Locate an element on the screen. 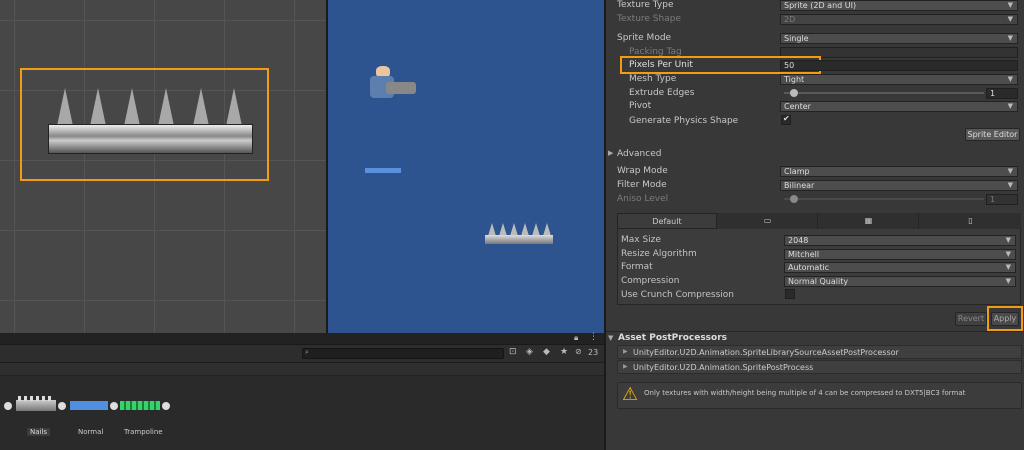 The width and height of the screenshot is (1024, 450). lock-icon: 🔒︎ is located at coordinates (576, 338).